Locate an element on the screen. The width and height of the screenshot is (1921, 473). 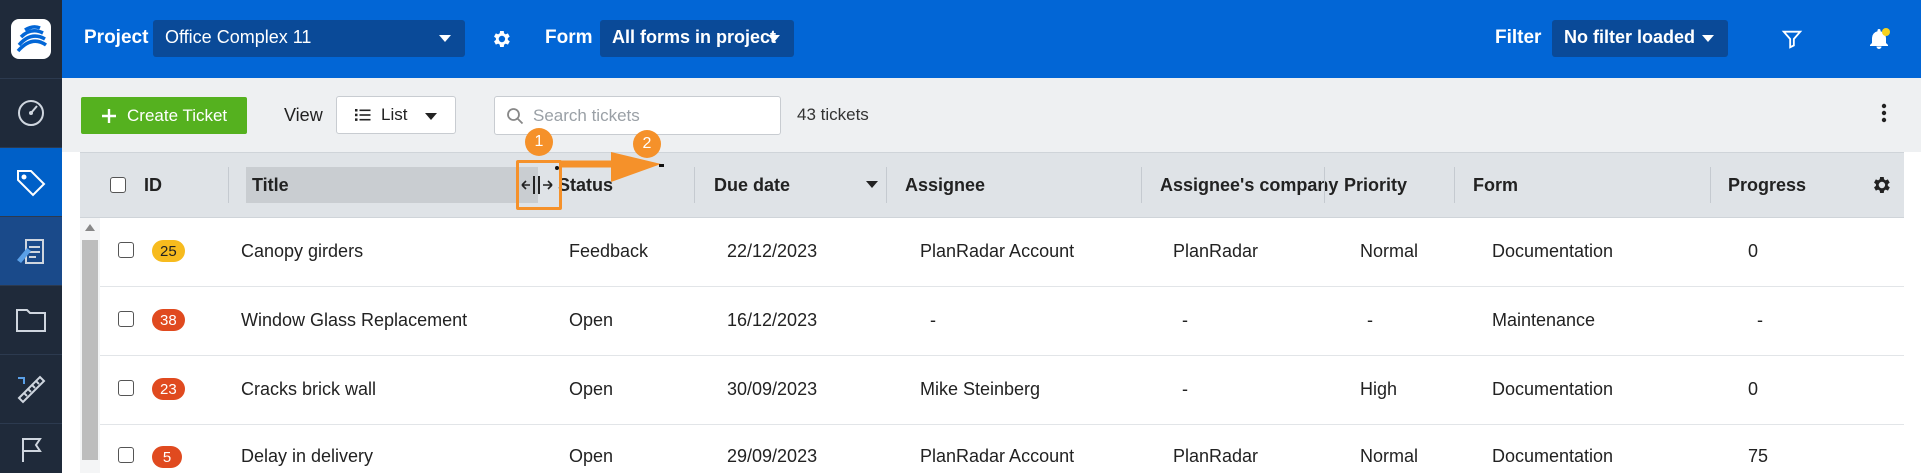
filter-select: No filter loaded is located at coordinates (1640, 38).